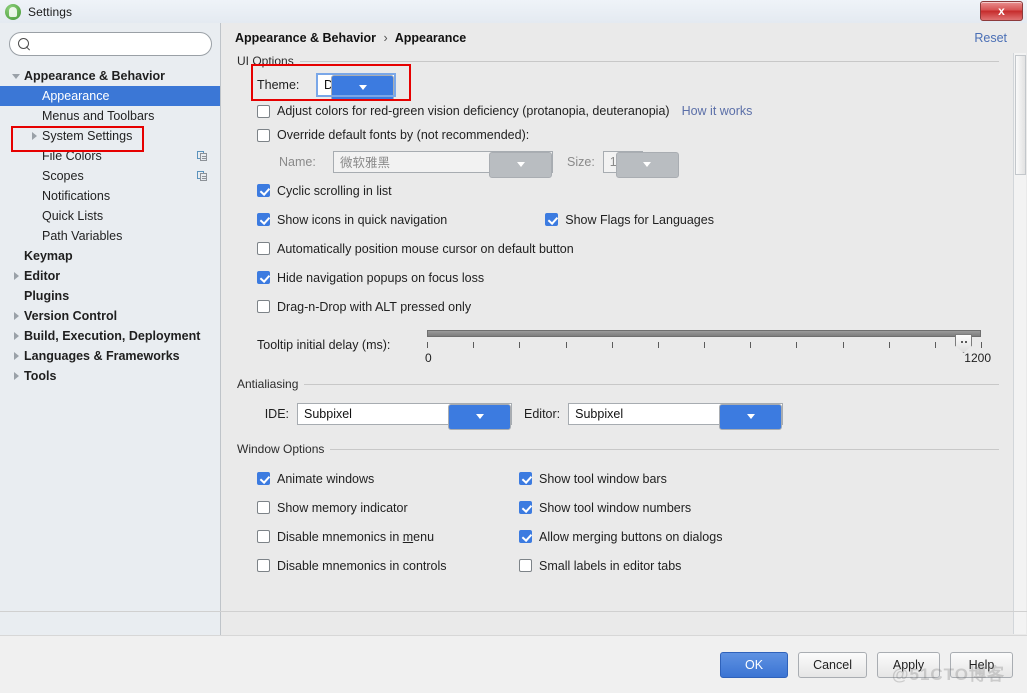  What do you see at coordinates (82, 236) in the screenshot?
I see `sidebar-item-label: Path Variables` at bounding box center [82, 236].